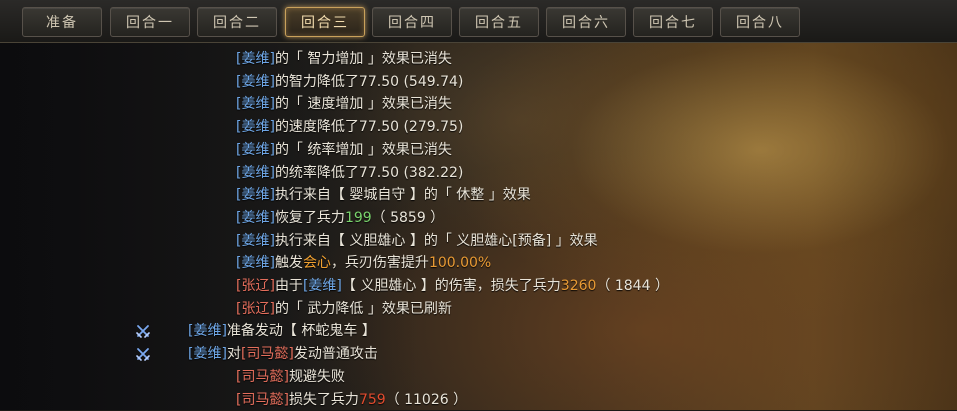  I want to click on log-line: [姜维]执行来自【 义胆雄心 】的「 义胆雄心[预备] 」效果, so click(417, 241).